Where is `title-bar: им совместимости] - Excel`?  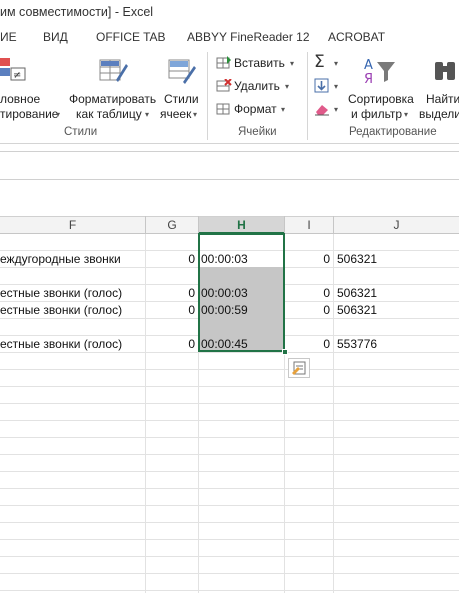
title-bar: им совместимости] - Excel is located at coordinates (229, 13).